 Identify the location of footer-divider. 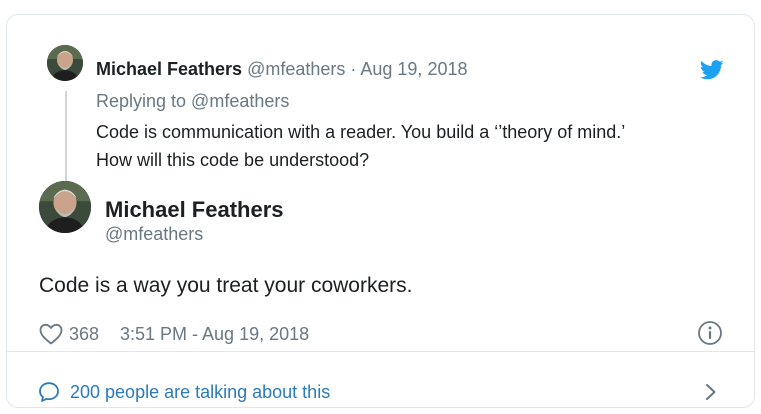
(380, 351).